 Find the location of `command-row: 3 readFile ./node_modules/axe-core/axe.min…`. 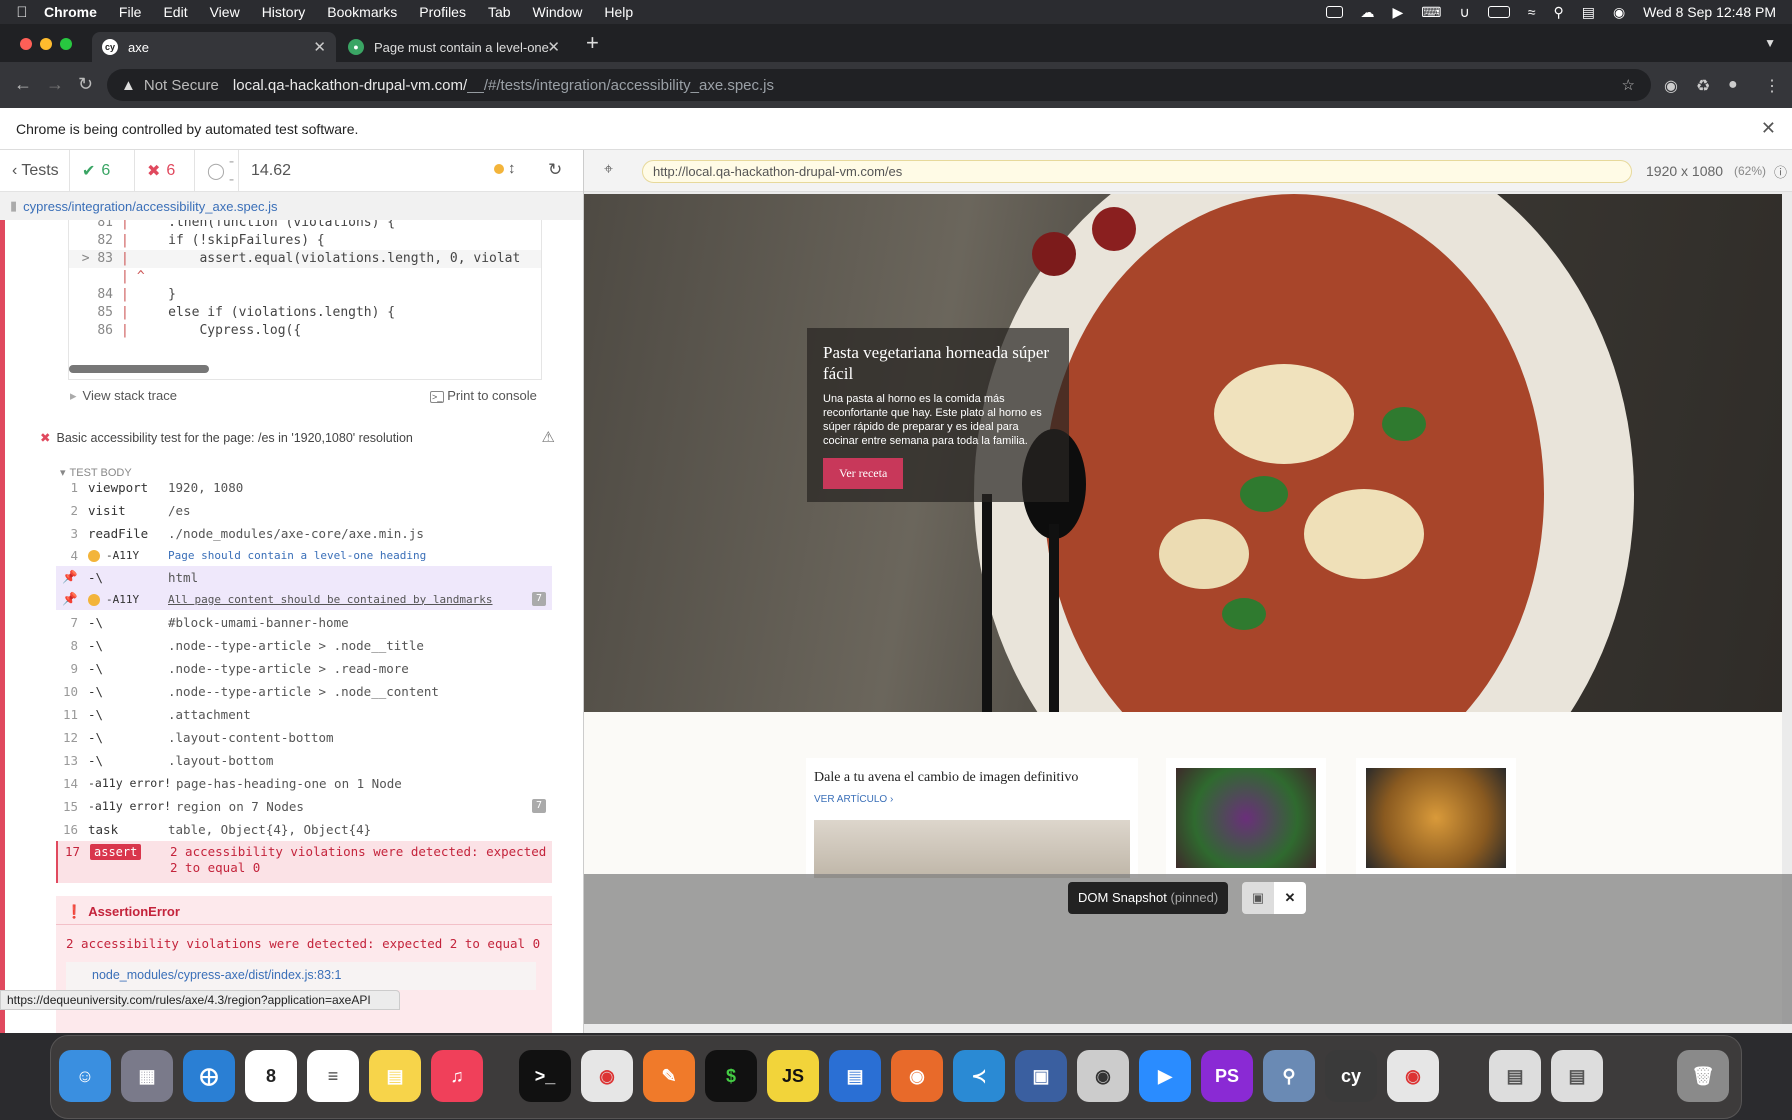

command-row: 3 readFile ./node_modules/axe-core/axe.min… is located at coordinates (304, 533).